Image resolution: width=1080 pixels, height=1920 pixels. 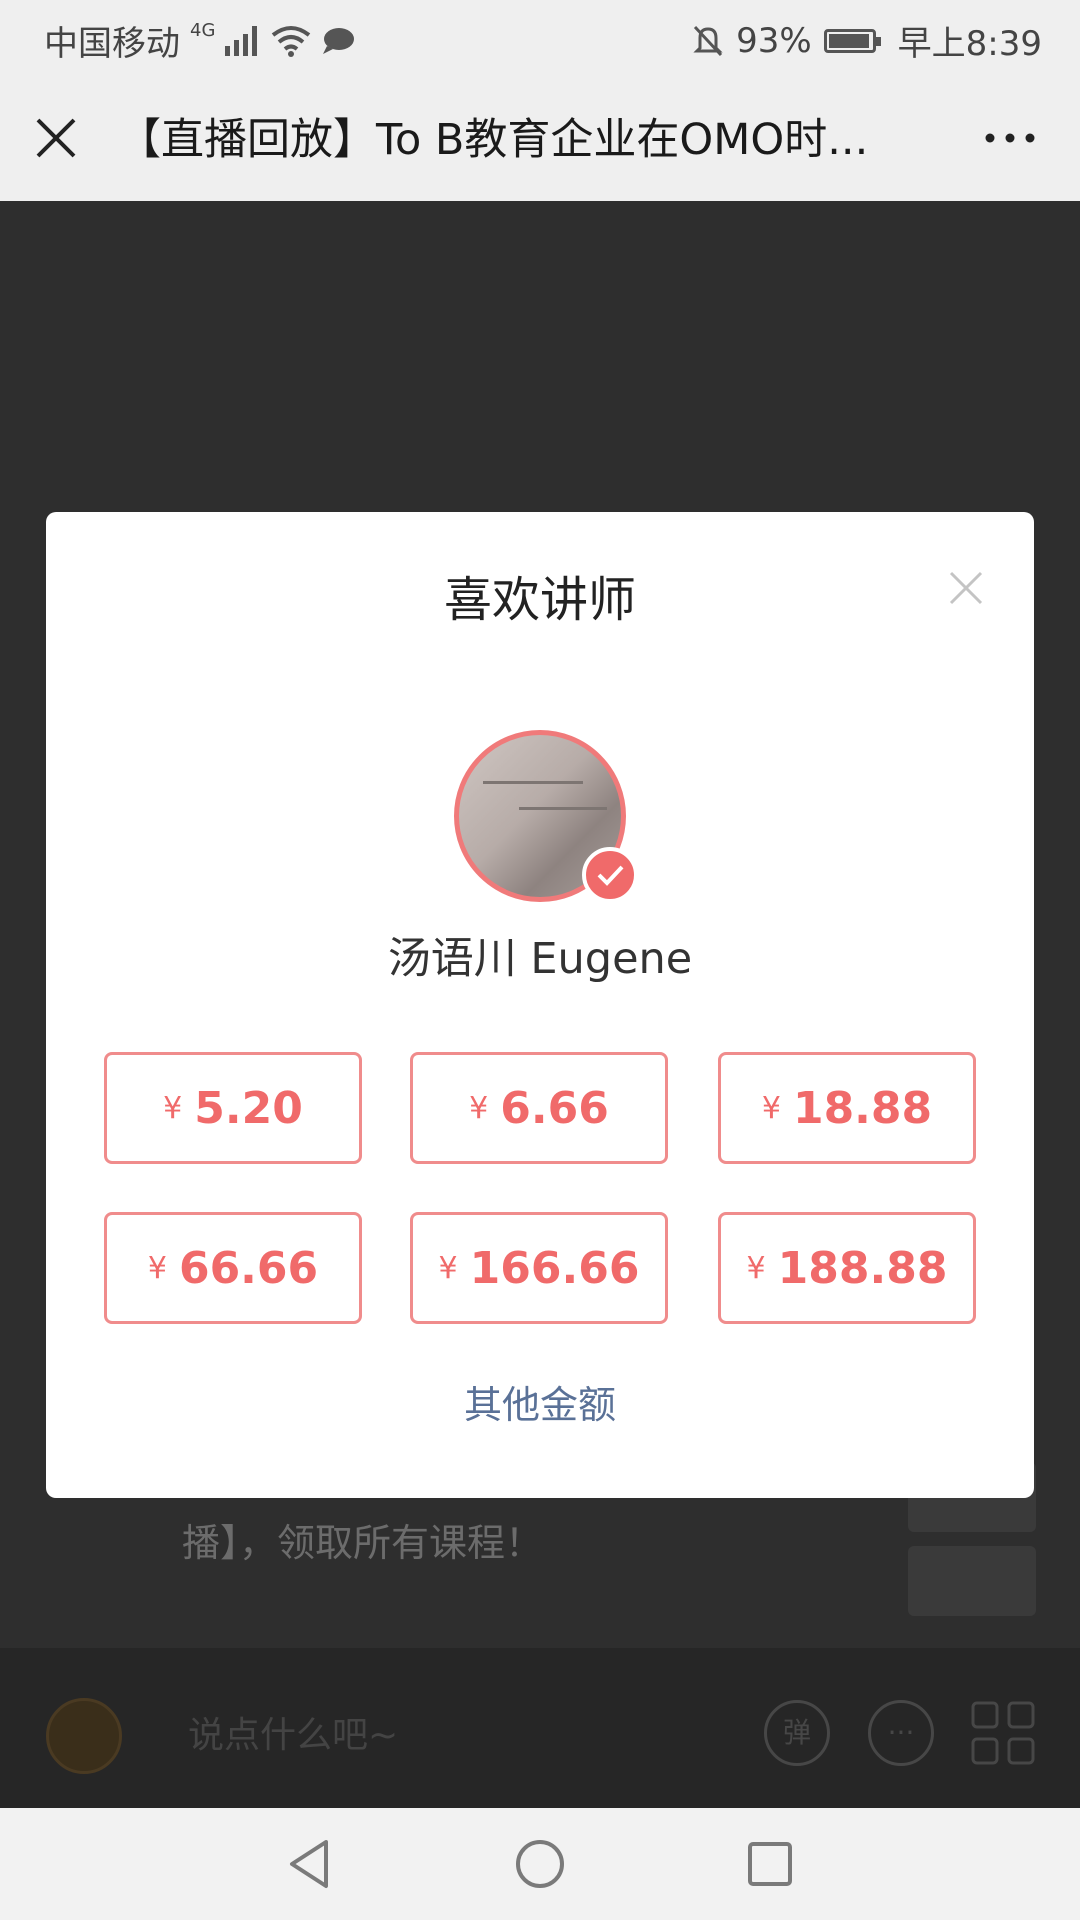 I want to click on close-icon, so click(x=56, y=138).